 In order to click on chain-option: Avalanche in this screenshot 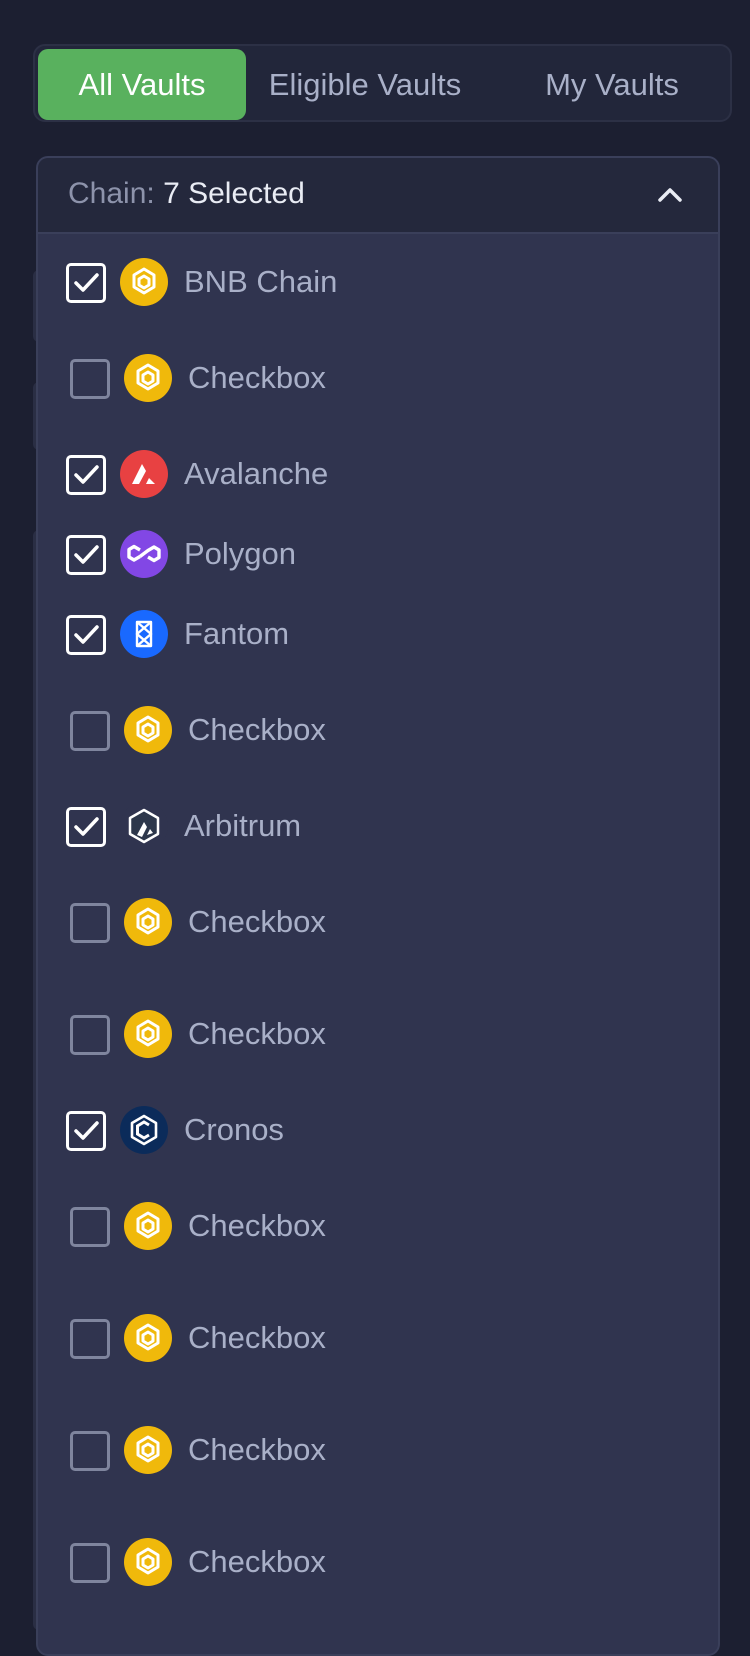, I will do `click(378, 474)`.